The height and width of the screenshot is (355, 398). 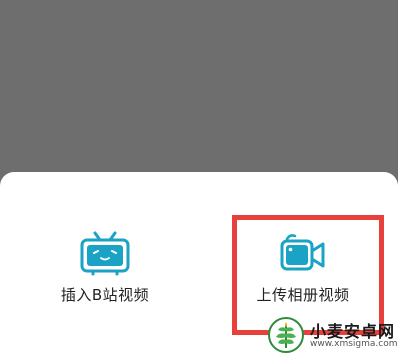 I want to click on insert-bilibili-video-option: 插入B站视频, so click(x=105, y=275).